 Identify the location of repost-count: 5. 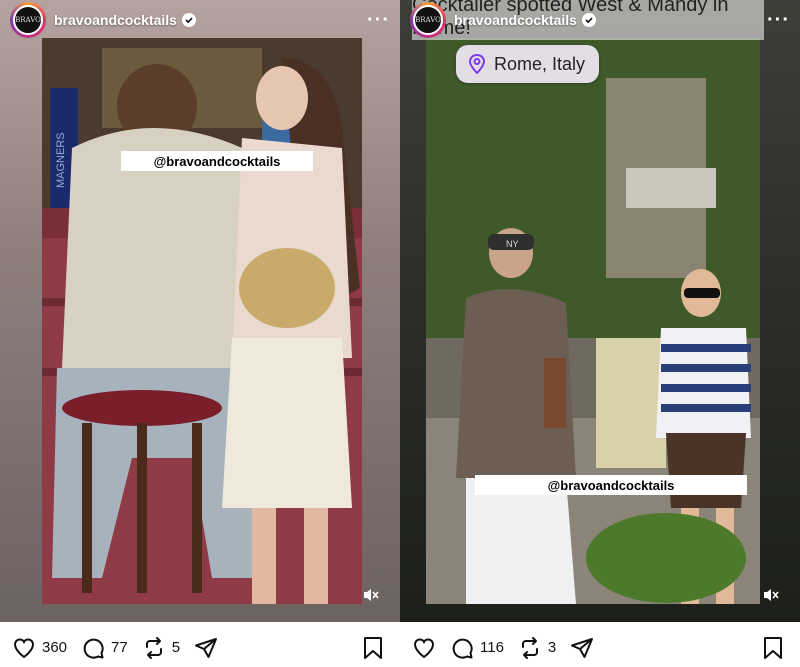
(176, 647).